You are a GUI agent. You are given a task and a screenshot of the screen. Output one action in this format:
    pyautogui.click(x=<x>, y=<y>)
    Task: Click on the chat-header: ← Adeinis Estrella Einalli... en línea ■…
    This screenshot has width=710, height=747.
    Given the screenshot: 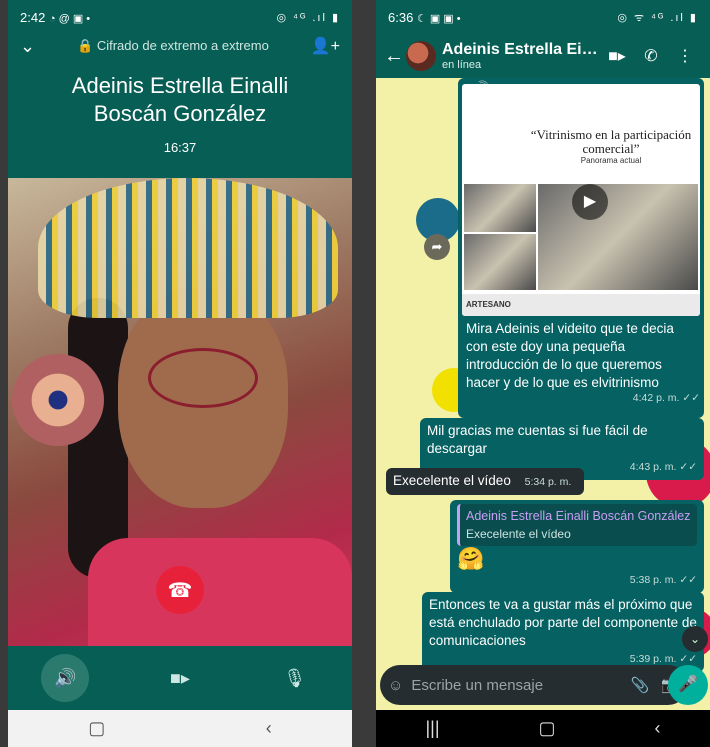 What is the action you would take?
    pyautogui.click(x=543, y=56)
    